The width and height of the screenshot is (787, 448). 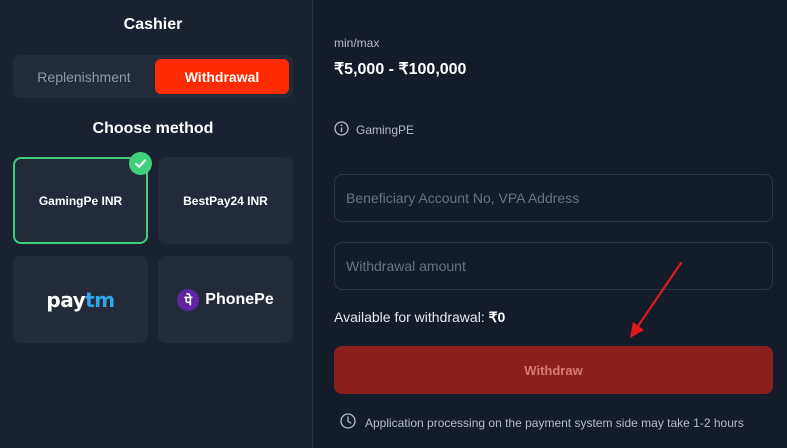 I want to click on method-label: PhonePe, so click(x=239, y=299).